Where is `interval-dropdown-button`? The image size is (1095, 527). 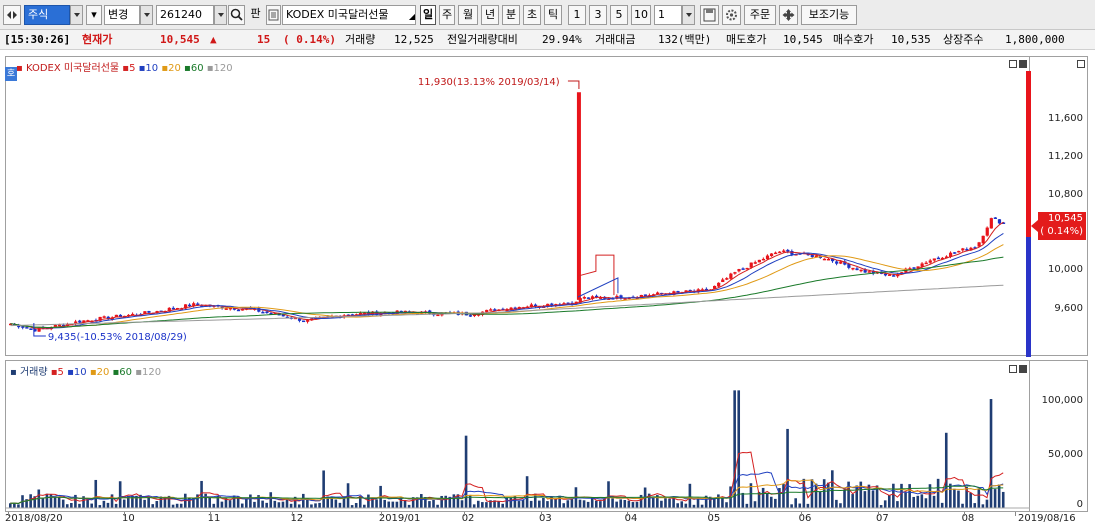
interval-dropdown-button is located at coordinates (688, 15).